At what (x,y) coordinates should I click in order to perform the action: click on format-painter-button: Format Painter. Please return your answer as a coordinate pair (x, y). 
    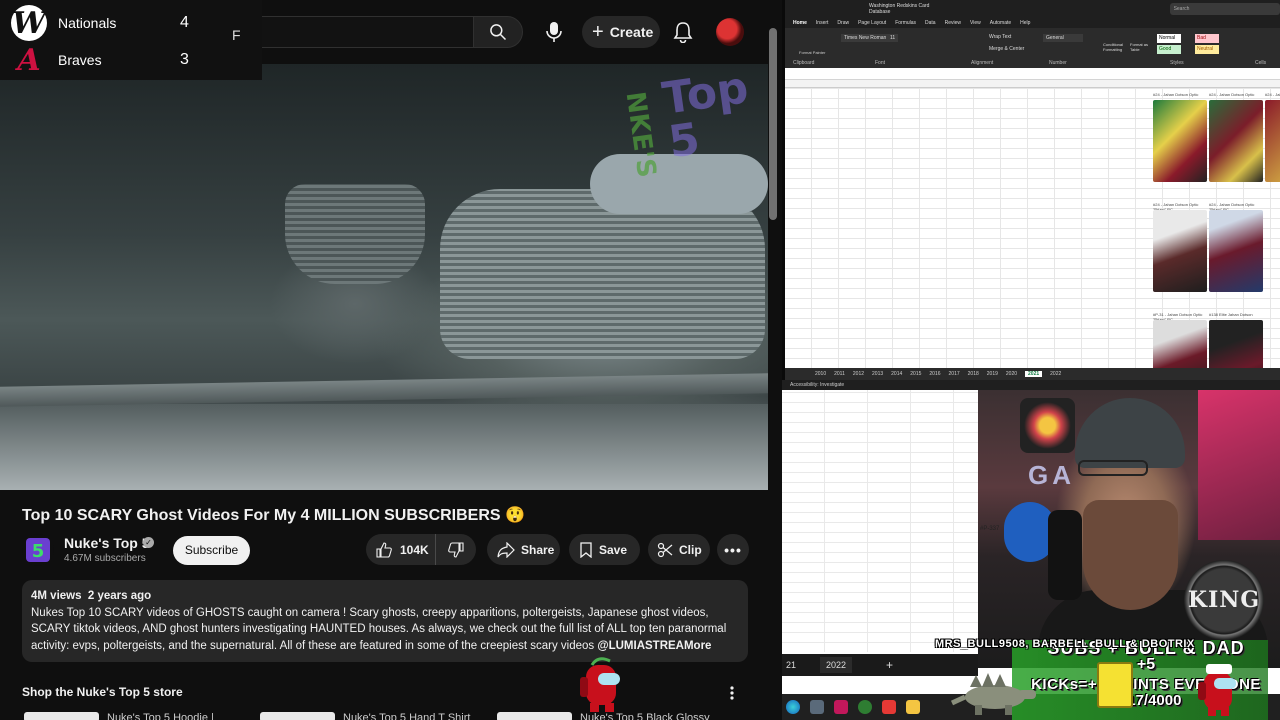
    Looking at the image, I should click on (812, 52).